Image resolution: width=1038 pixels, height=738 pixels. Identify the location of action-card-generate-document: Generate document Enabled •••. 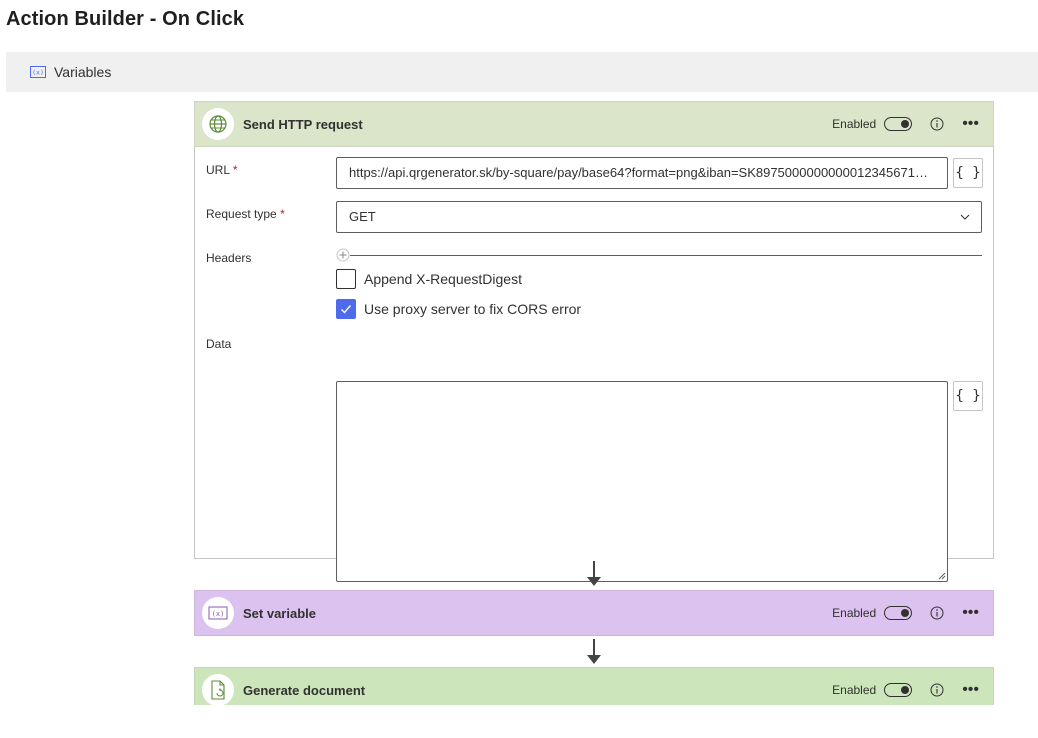
(594, 686).